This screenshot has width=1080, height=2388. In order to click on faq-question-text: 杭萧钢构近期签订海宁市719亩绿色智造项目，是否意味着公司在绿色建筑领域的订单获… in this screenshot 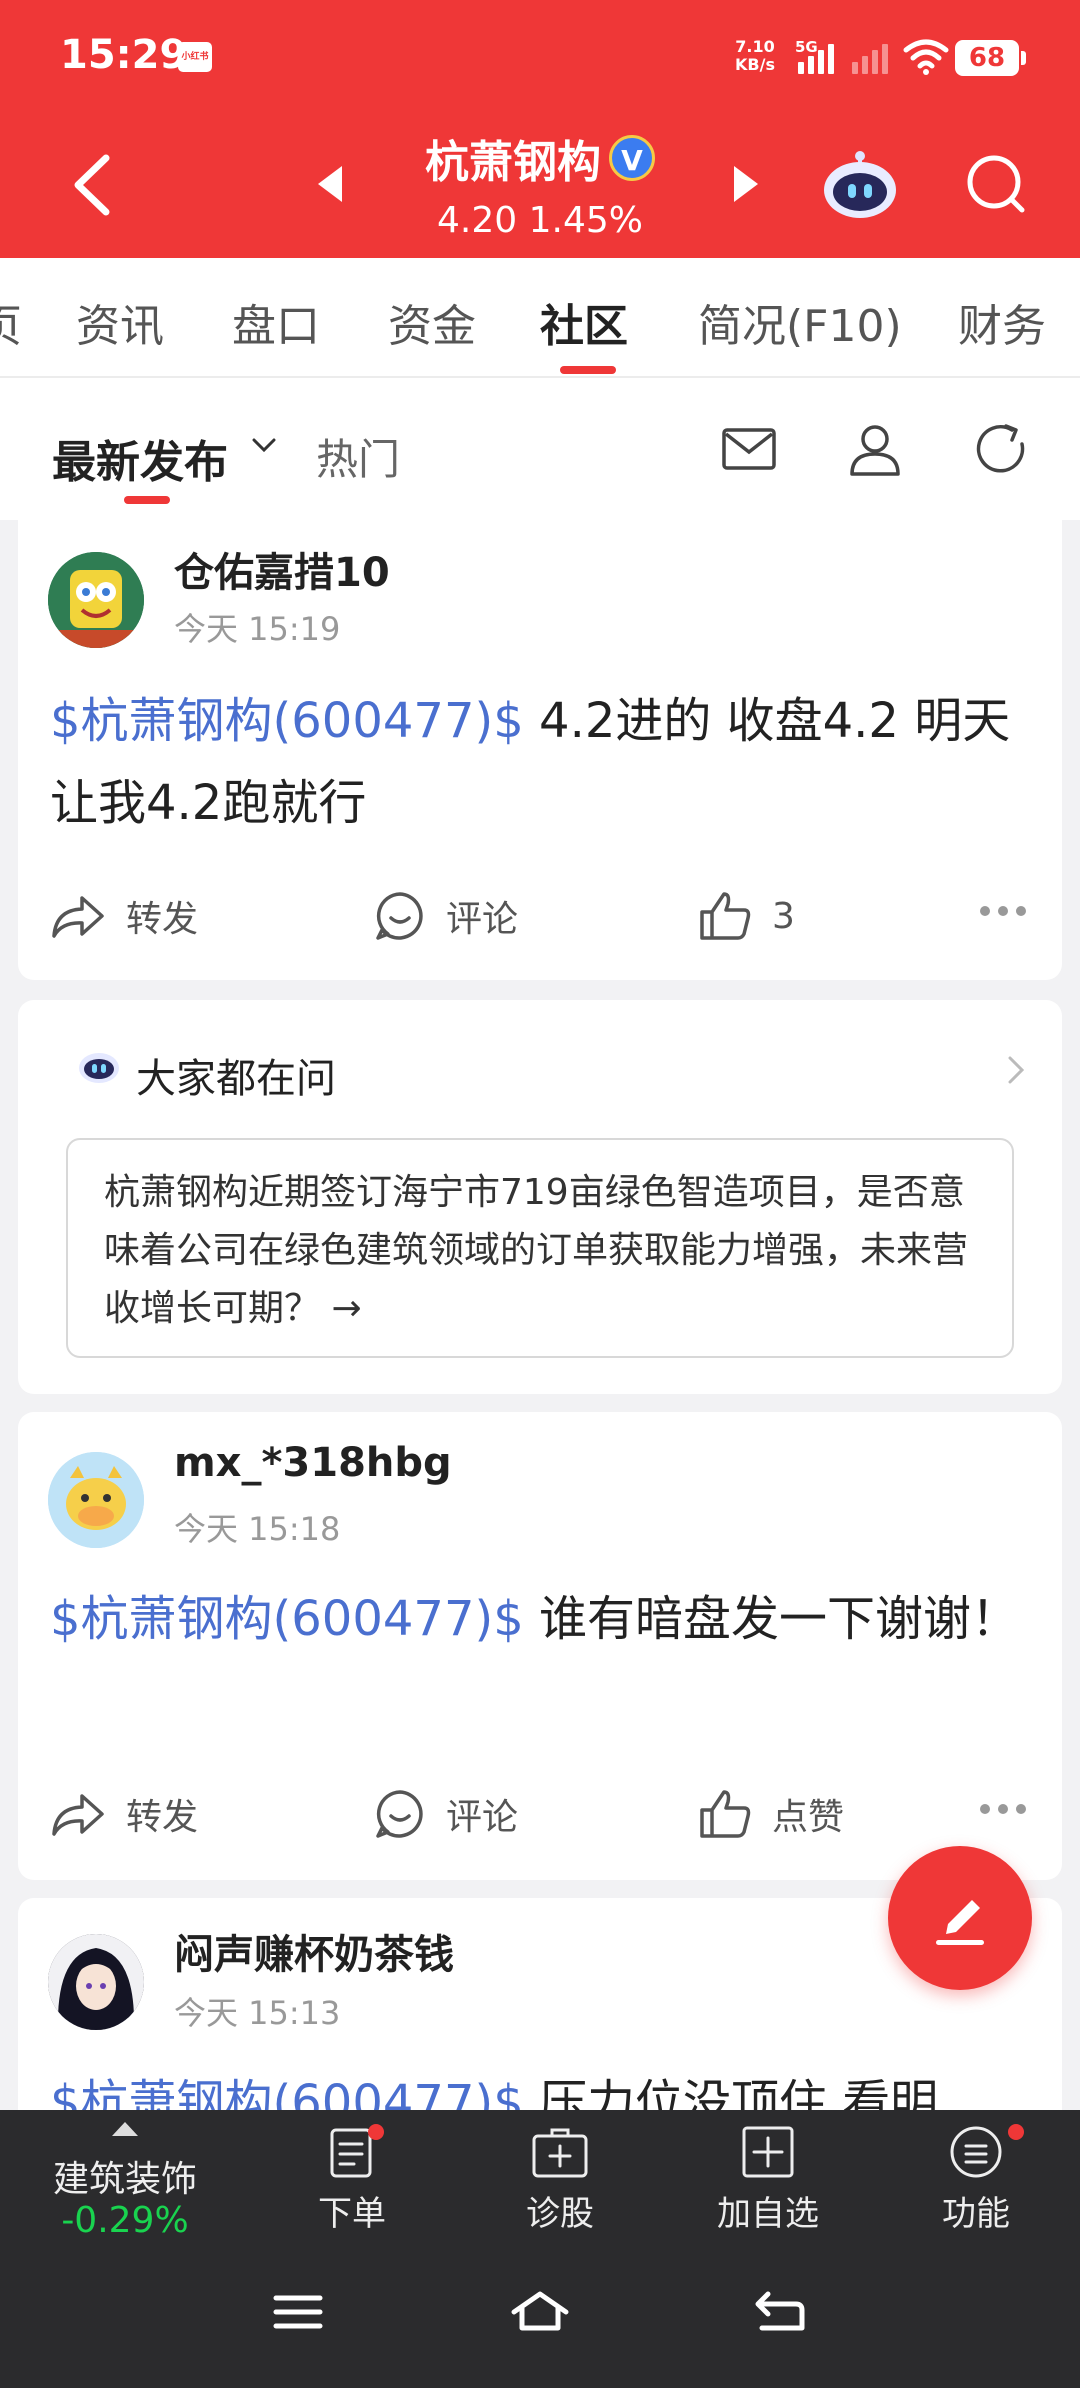, I will do `click(536, 1250)`.